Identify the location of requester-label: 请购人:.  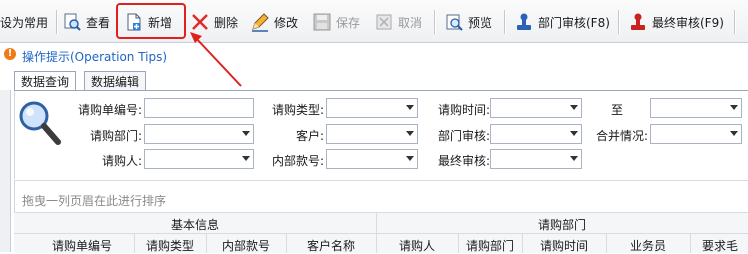
(121, 161).